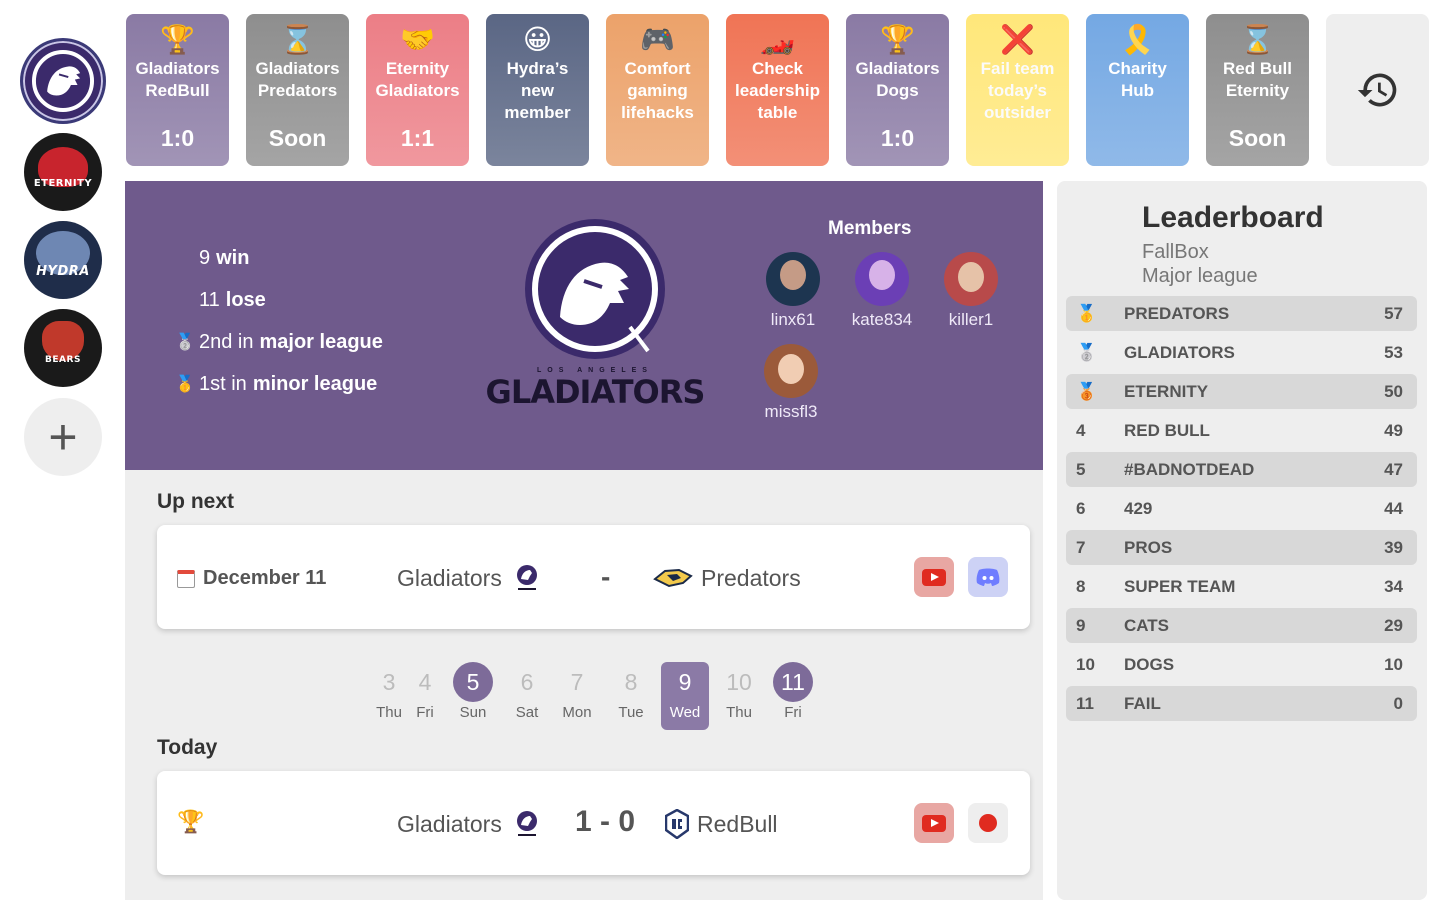 The image size is (1440, 900). I want to click on team-name: #BADNOTDEAD, so click(1189, 469).